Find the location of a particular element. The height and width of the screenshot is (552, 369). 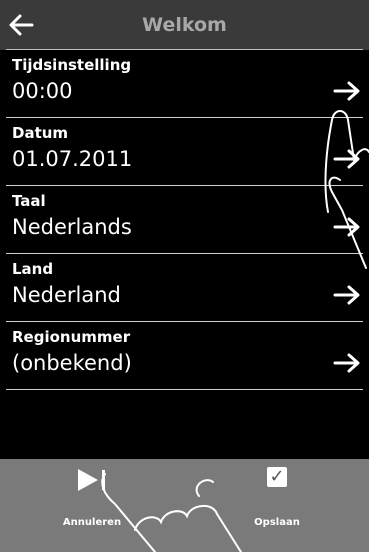

setting-value: 00:00 is located at coordinates (42, 91).